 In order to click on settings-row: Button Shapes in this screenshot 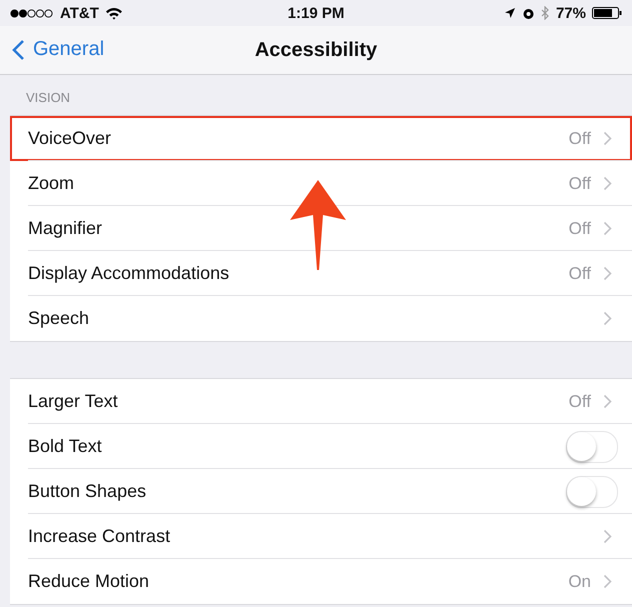, I will do `click(321, 491)`.